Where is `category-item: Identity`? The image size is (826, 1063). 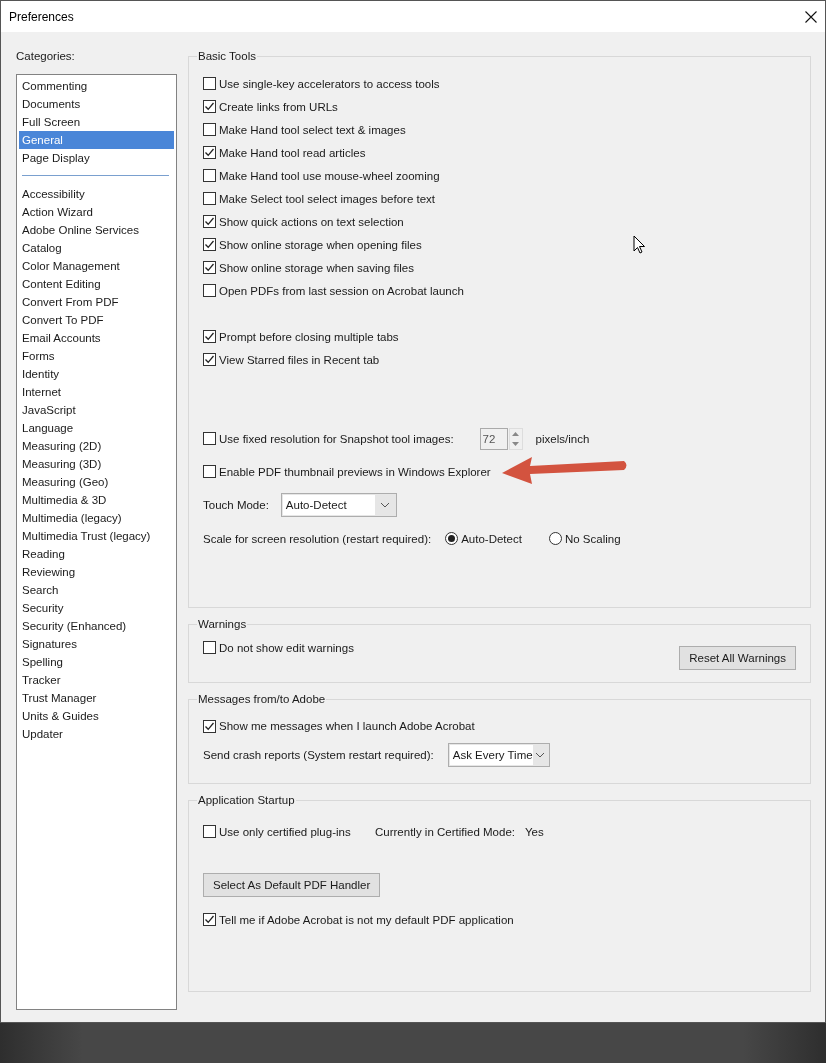 category-item: Identity is located at coordinates (96, 374).